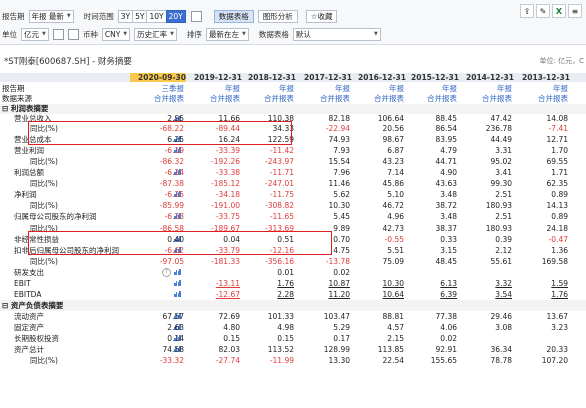  What do you see at coordinates (557, 118) in the screenshot?
I see `table-cell: 14.08` at bounding box center [557, 118].